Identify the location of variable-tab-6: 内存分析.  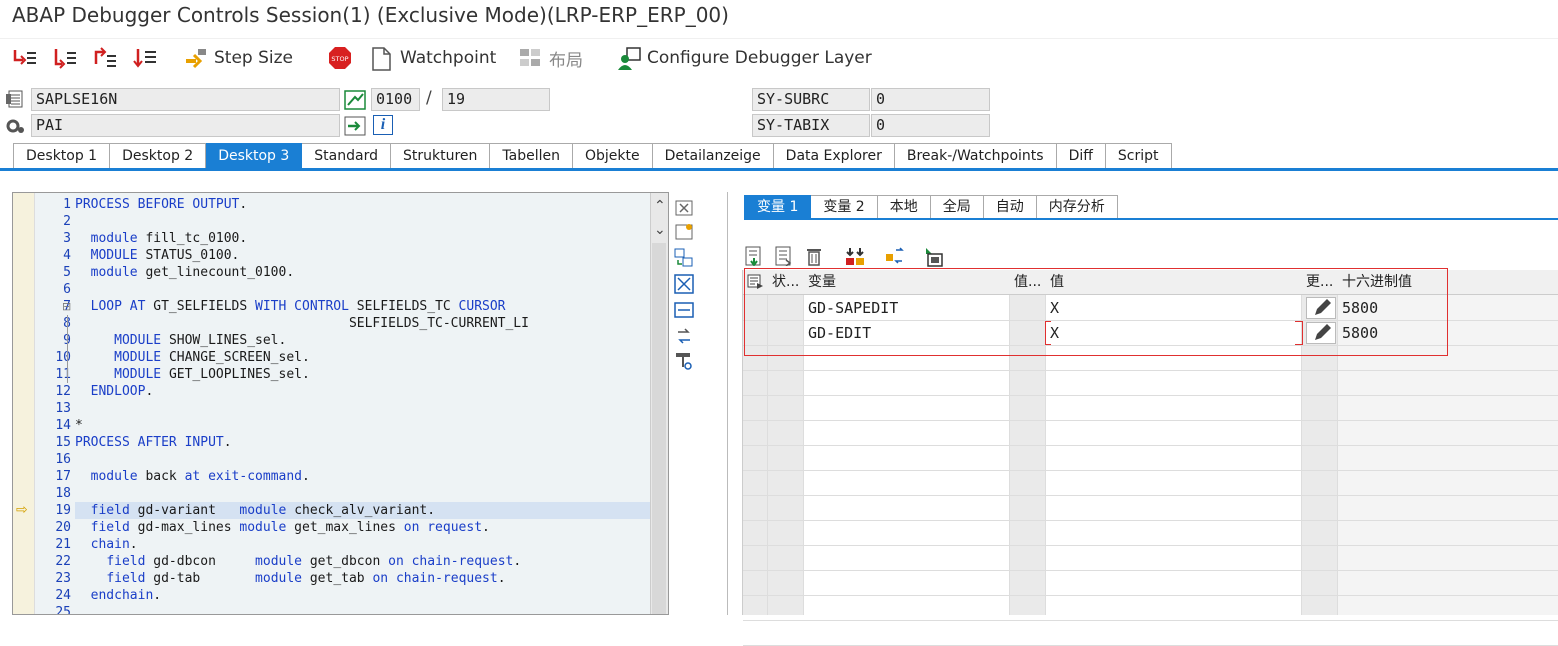
(1077, 207).